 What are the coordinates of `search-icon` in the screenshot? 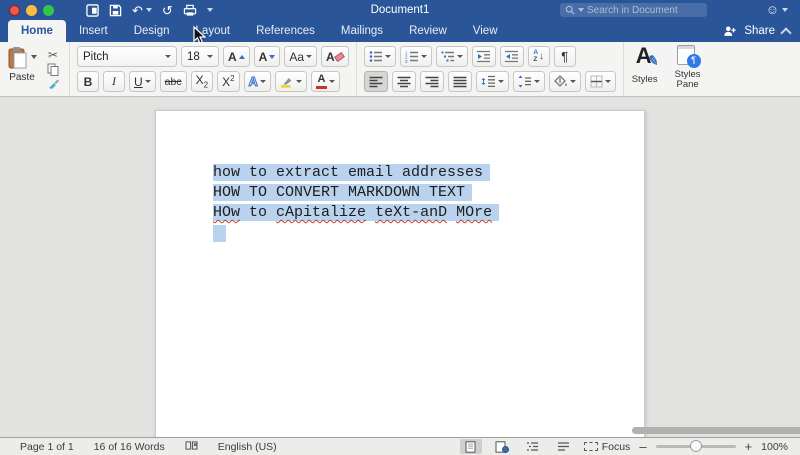 It's located at (570, 10).